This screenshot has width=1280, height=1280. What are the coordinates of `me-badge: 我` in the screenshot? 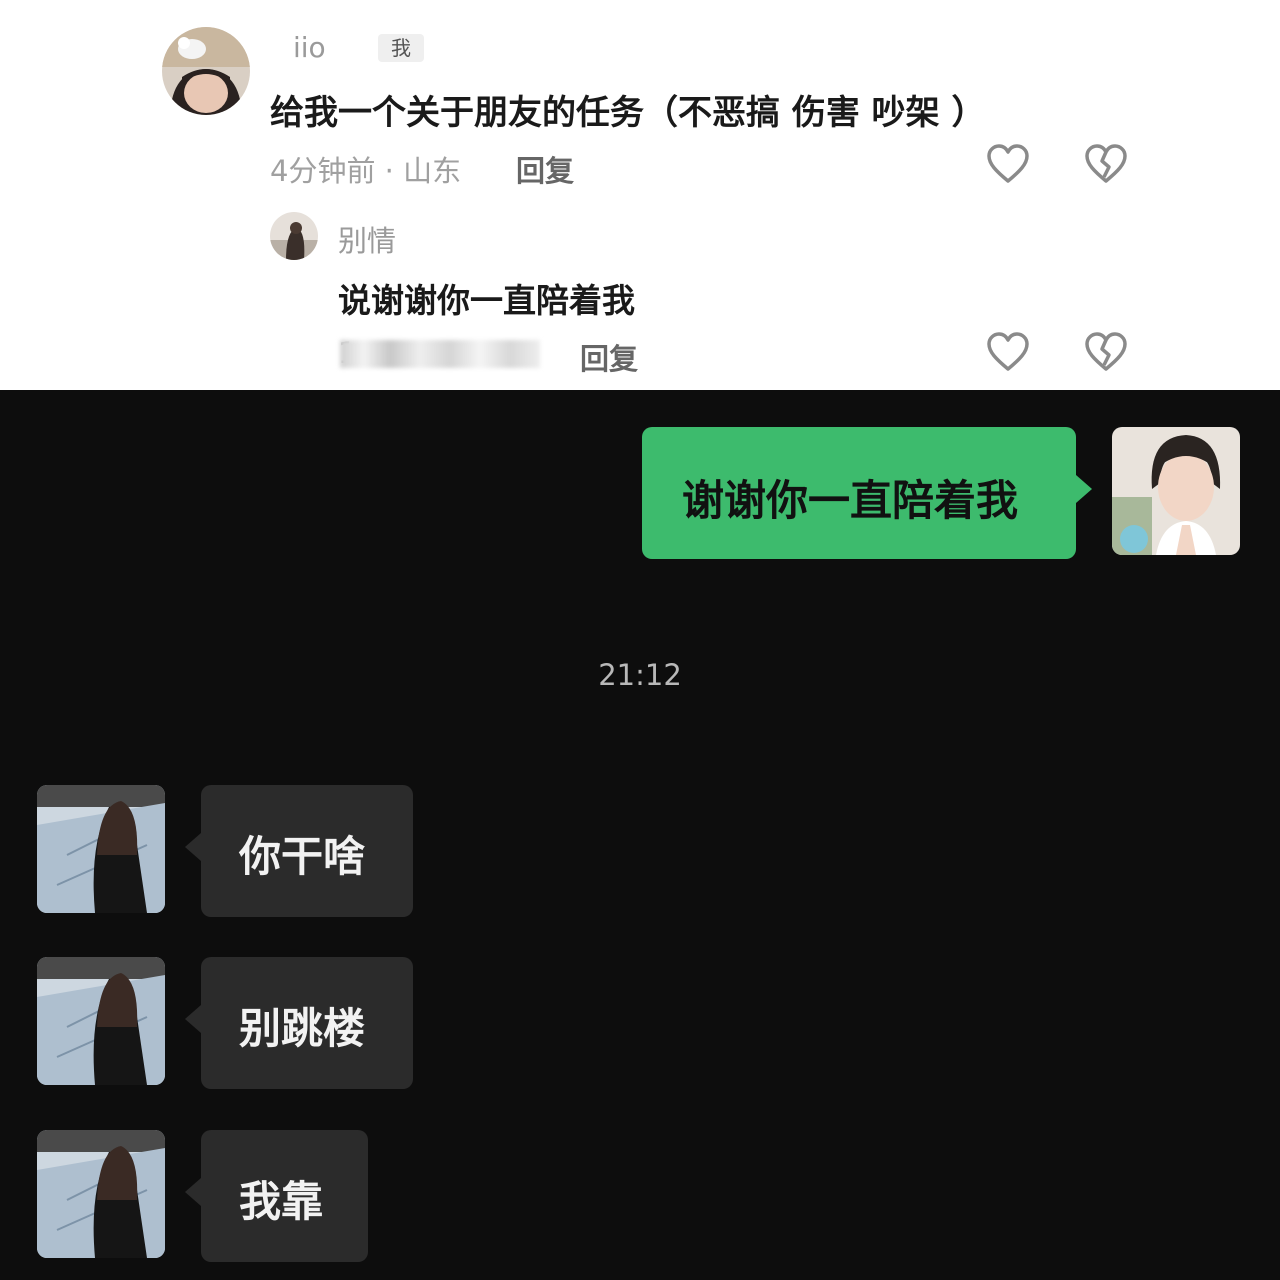 It's located at (401, 48).